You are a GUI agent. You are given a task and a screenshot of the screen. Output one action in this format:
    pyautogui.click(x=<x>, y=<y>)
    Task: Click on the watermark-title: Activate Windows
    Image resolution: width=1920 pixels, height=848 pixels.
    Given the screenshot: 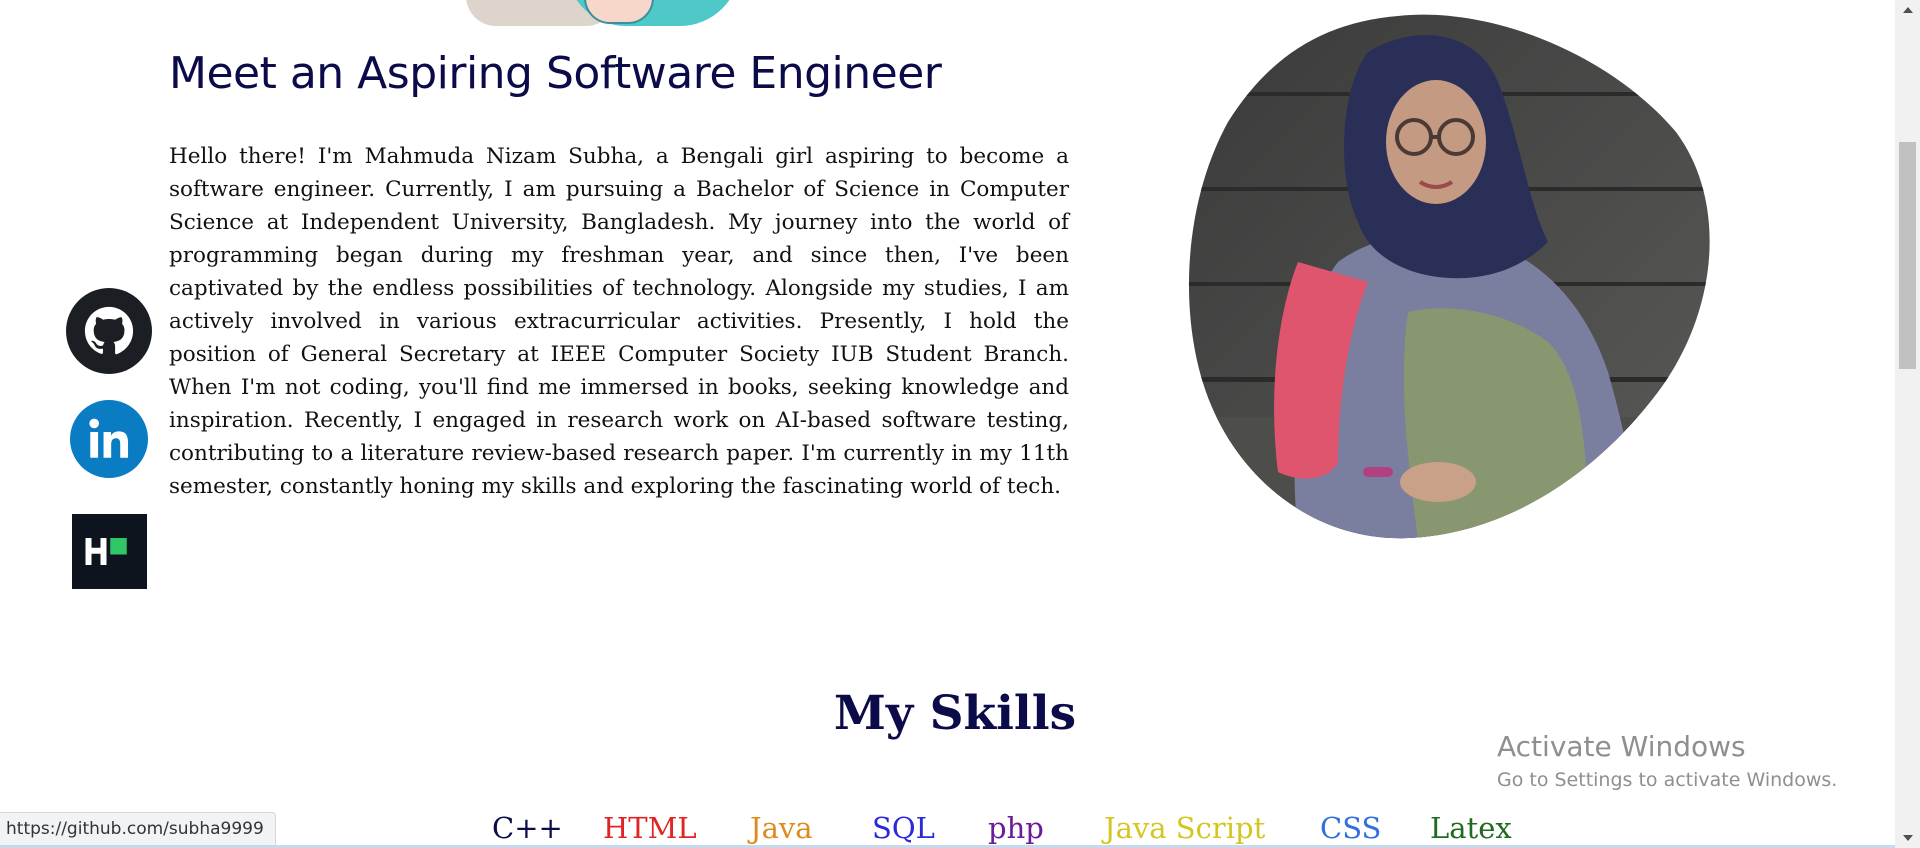 What is the action you would take?
    pyautogui.click(x=1621, y=746)
    